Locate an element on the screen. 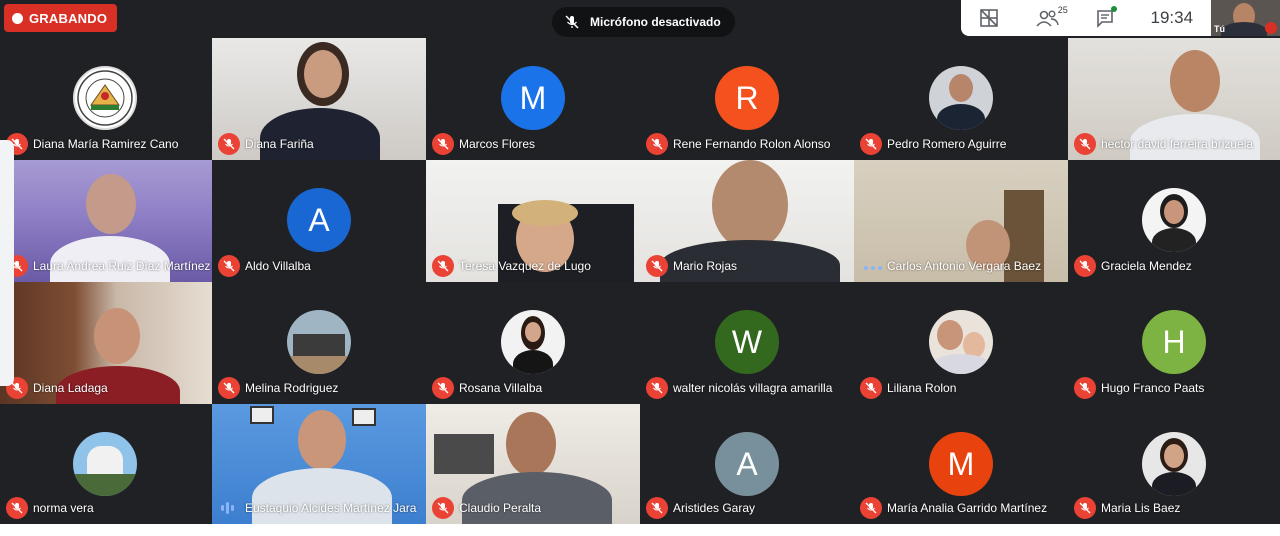  speaking-dots-icon is located at coordinates (873, 268).